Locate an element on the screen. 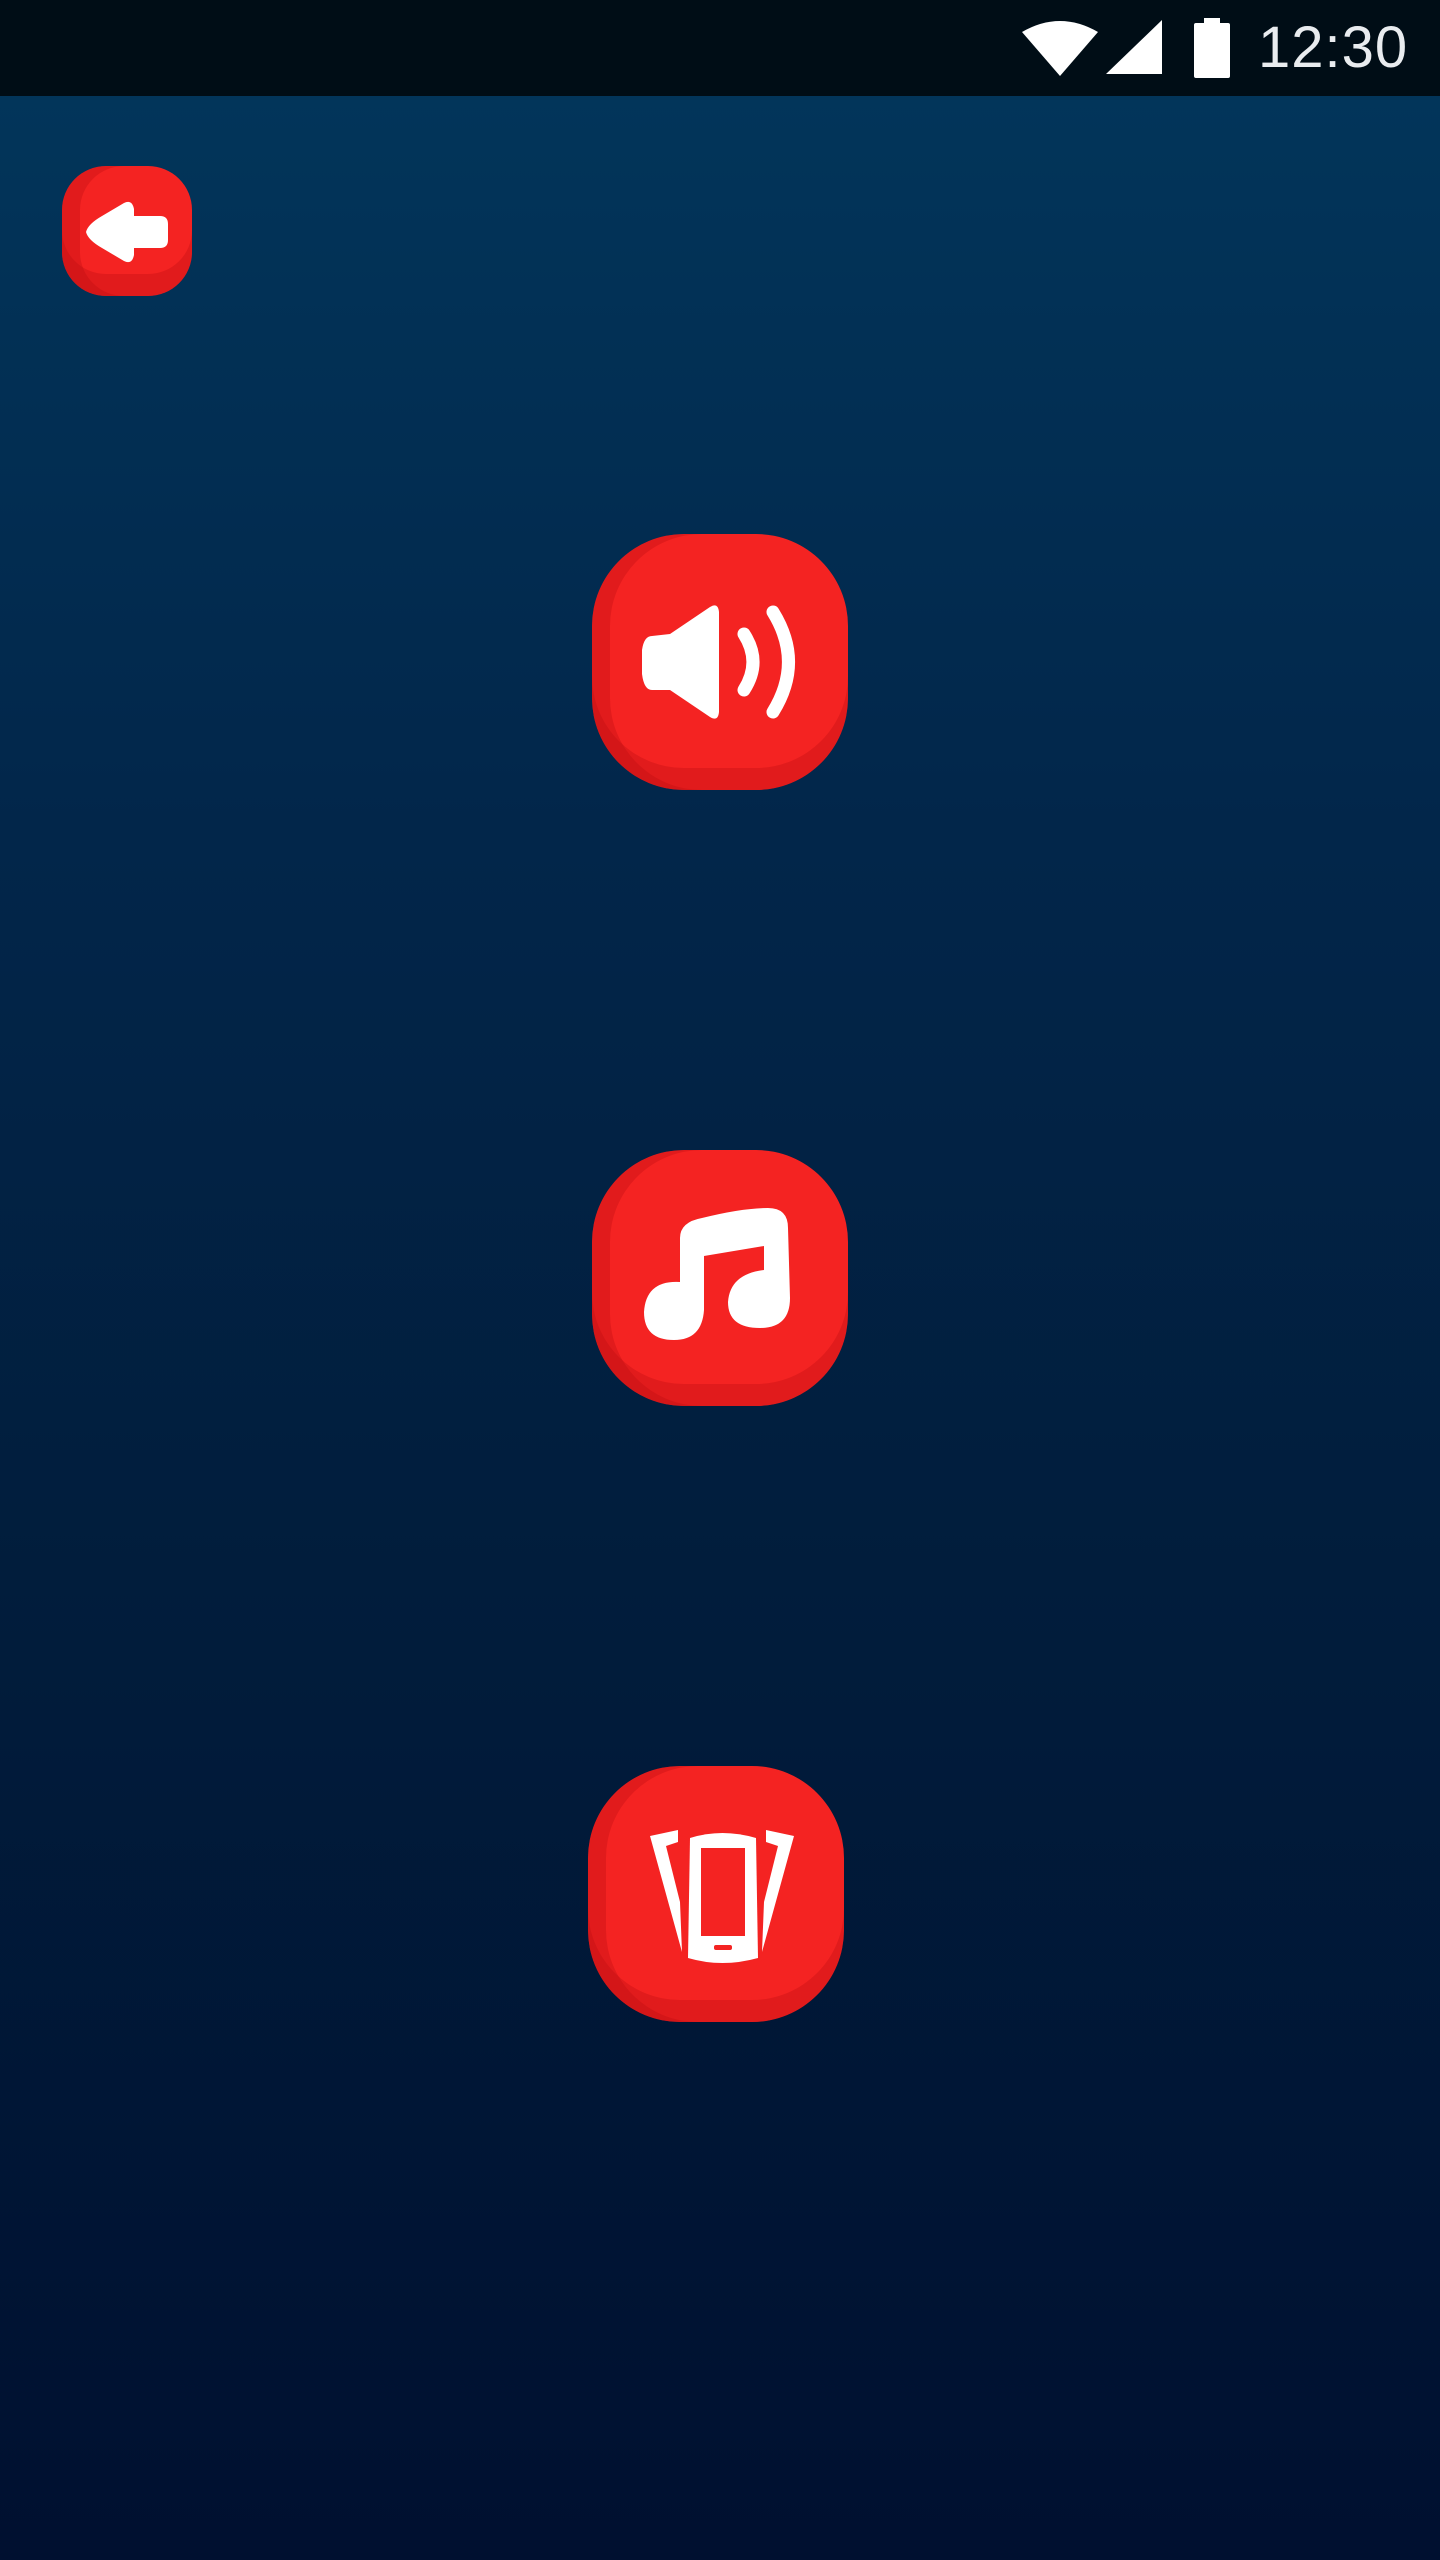 The width and height of the screenshot is (1440, 2560). vibrate-button is located at coordinates (716, 1894).